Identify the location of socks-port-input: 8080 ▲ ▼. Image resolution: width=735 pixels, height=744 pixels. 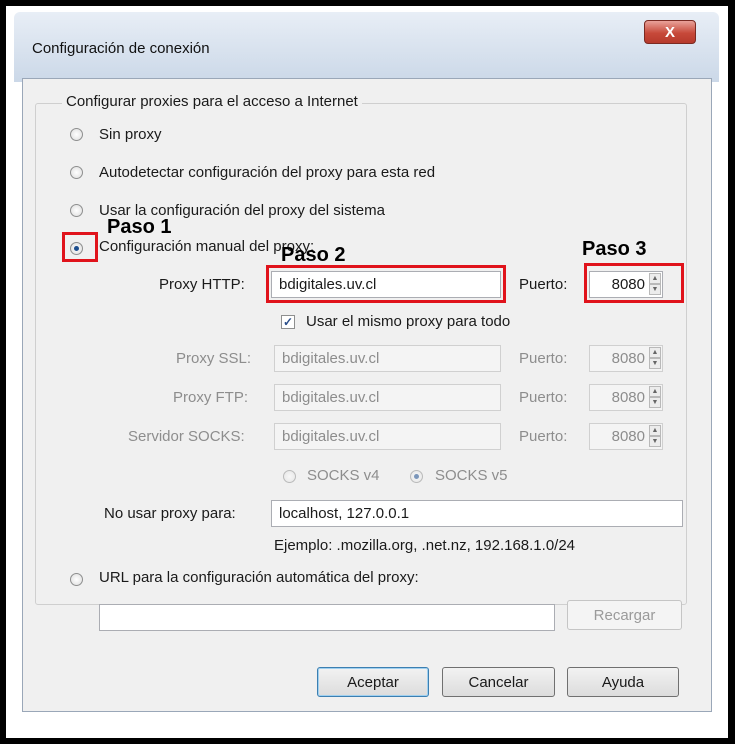
(626, 436).